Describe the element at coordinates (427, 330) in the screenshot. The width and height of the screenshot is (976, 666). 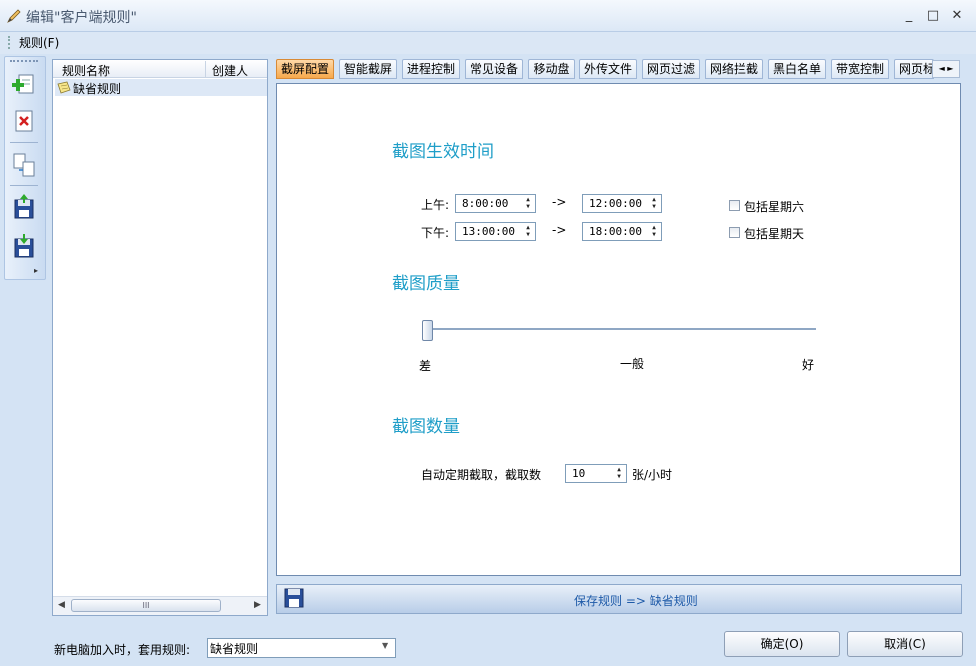
I see `quality-slider-thumb` at that location.